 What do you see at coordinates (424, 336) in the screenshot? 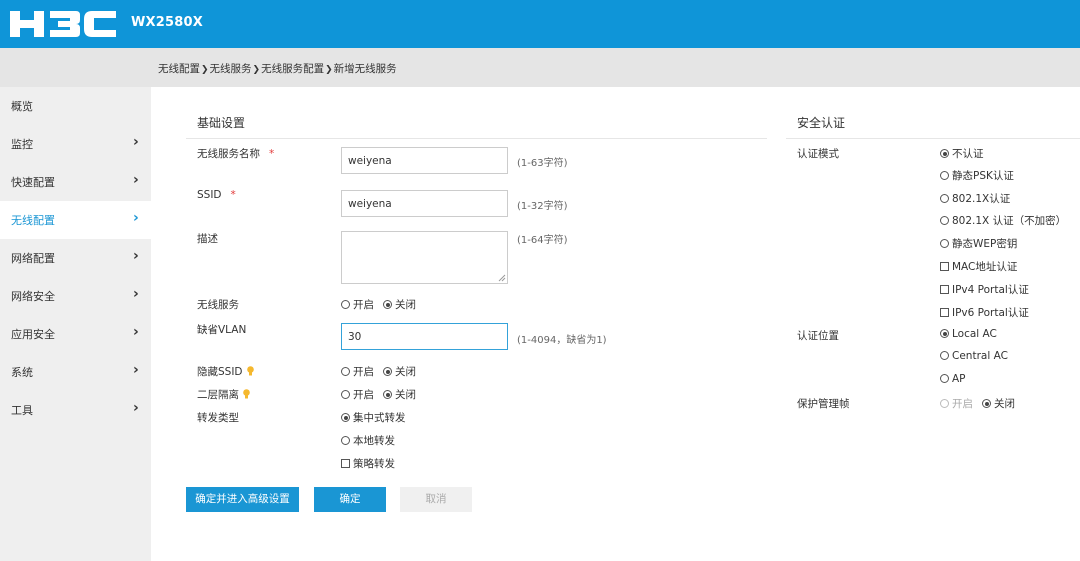
I see `default-vlan-input` at bounding box center [424, 336].